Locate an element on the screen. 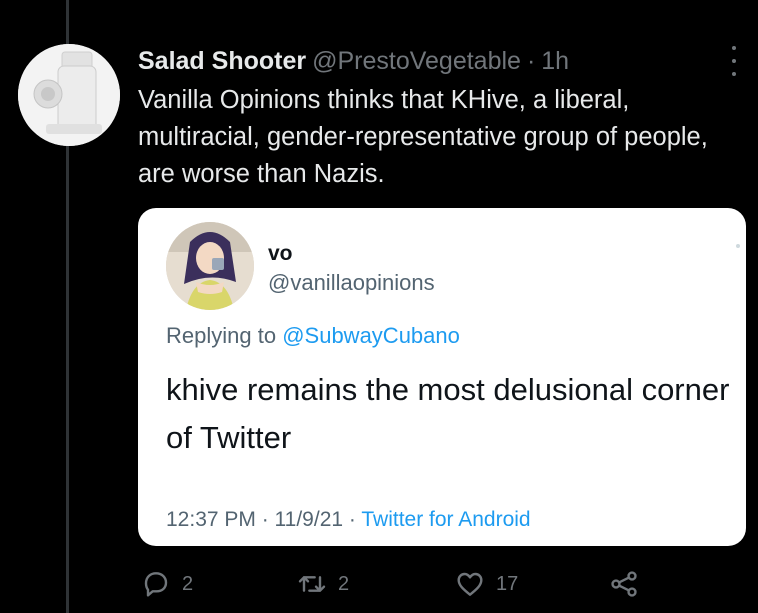 This screenshot has height=613, width=758. display-name: Salad Shooter is located at coordinates (222, 61).